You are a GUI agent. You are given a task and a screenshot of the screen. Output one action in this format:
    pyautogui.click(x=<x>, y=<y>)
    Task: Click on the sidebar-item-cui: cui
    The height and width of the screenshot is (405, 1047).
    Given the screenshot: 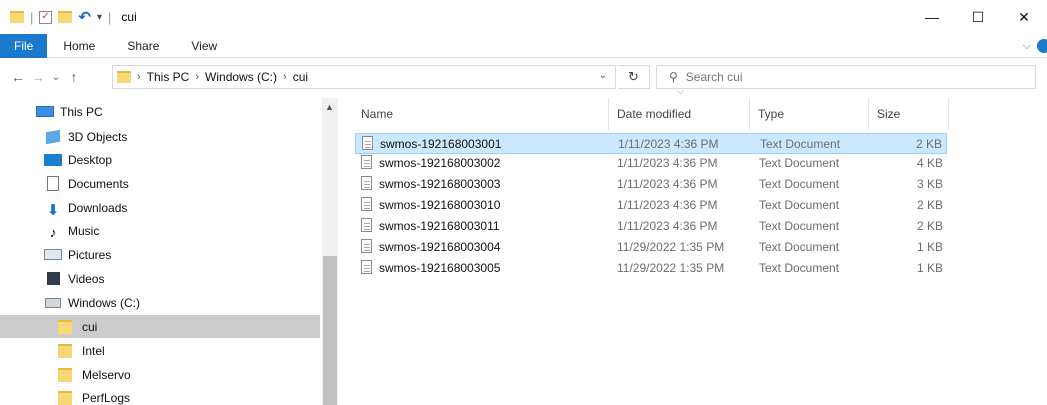 What is the action you would take?
    pyautogui.click(x=160, y=326)
    